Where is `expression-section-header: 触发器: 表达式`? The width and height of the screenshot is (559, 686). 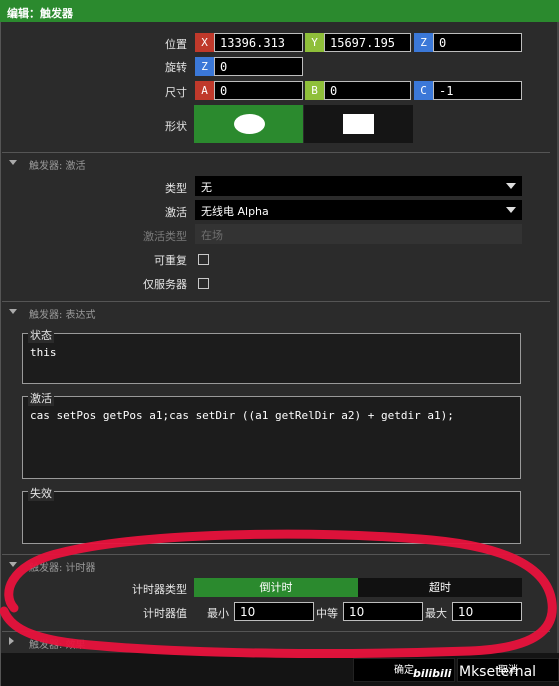 expression-section-header: 触发器: 表达式 is located at coordinates (276, 311).